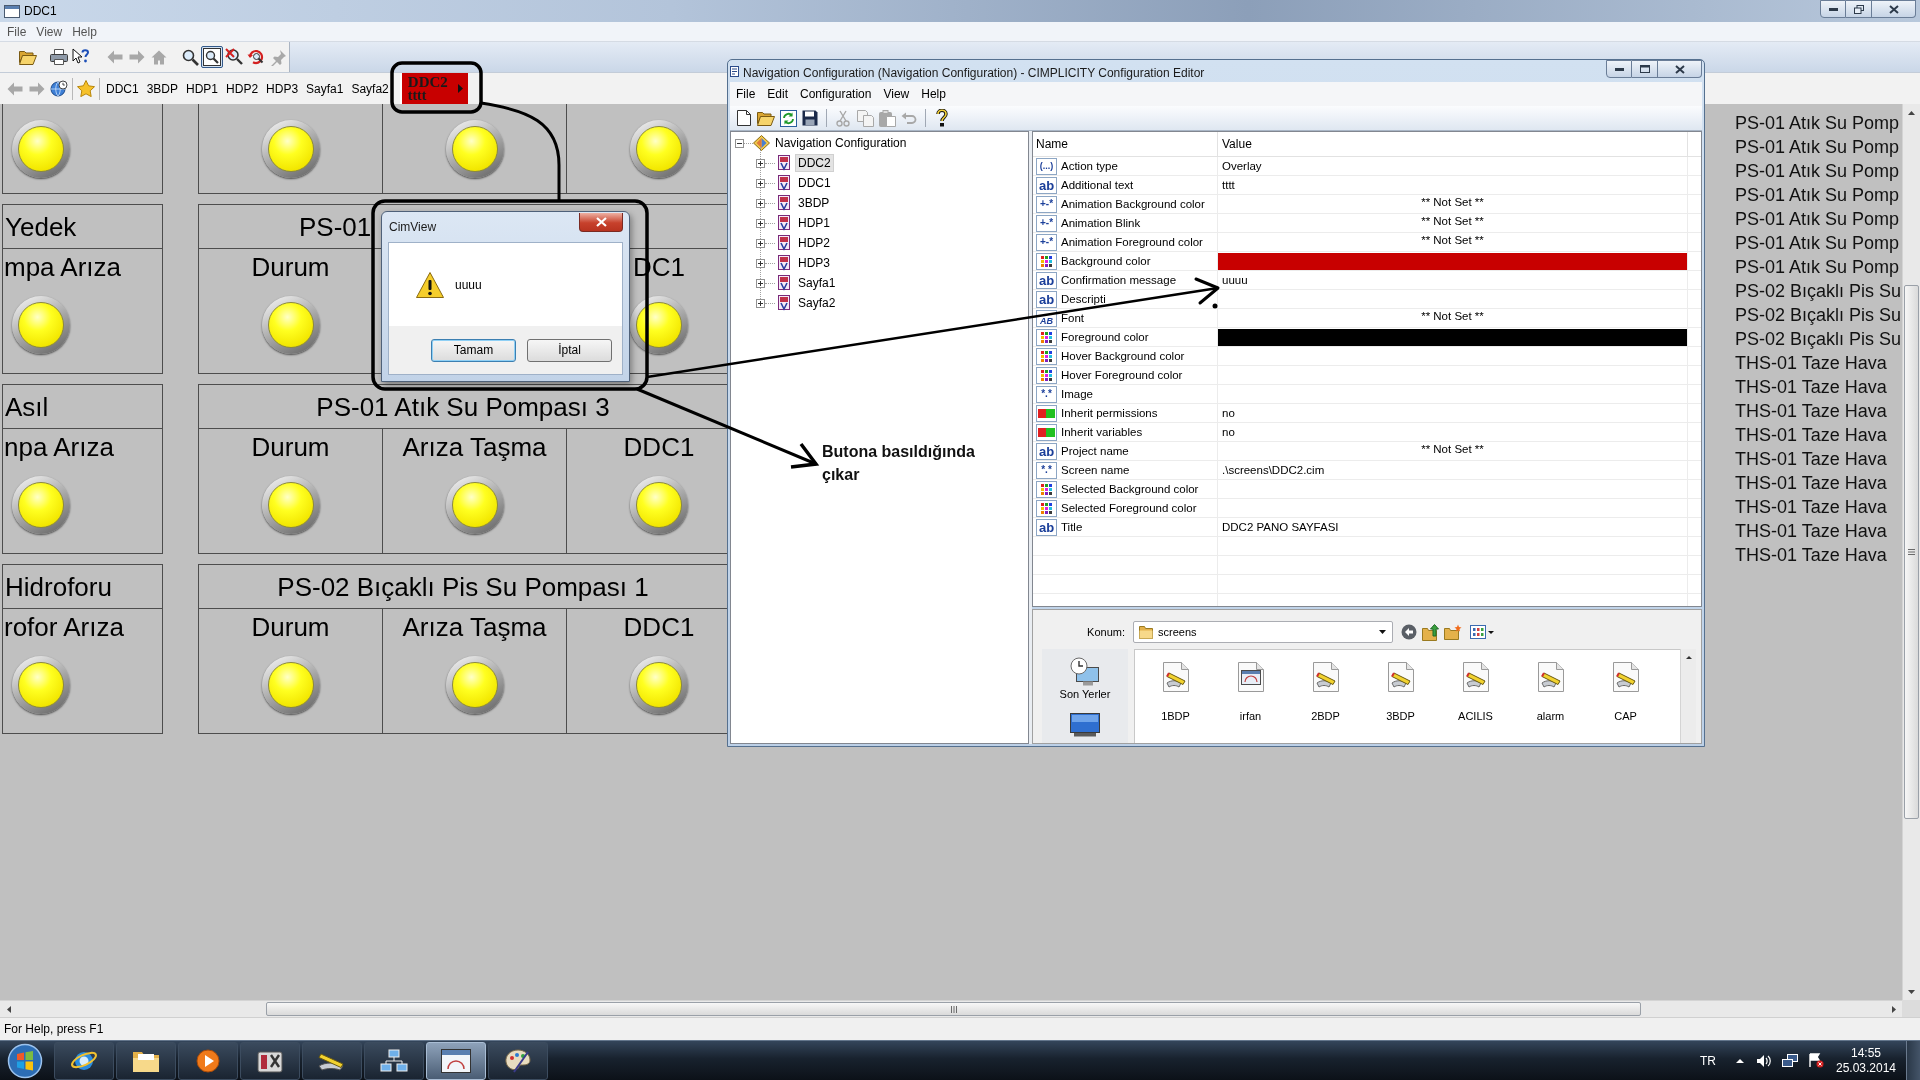 Image resolution: width=1920 pixels, height=1080 pixels. I want to click on document-tile: 2BDP, so click(1325, 692).